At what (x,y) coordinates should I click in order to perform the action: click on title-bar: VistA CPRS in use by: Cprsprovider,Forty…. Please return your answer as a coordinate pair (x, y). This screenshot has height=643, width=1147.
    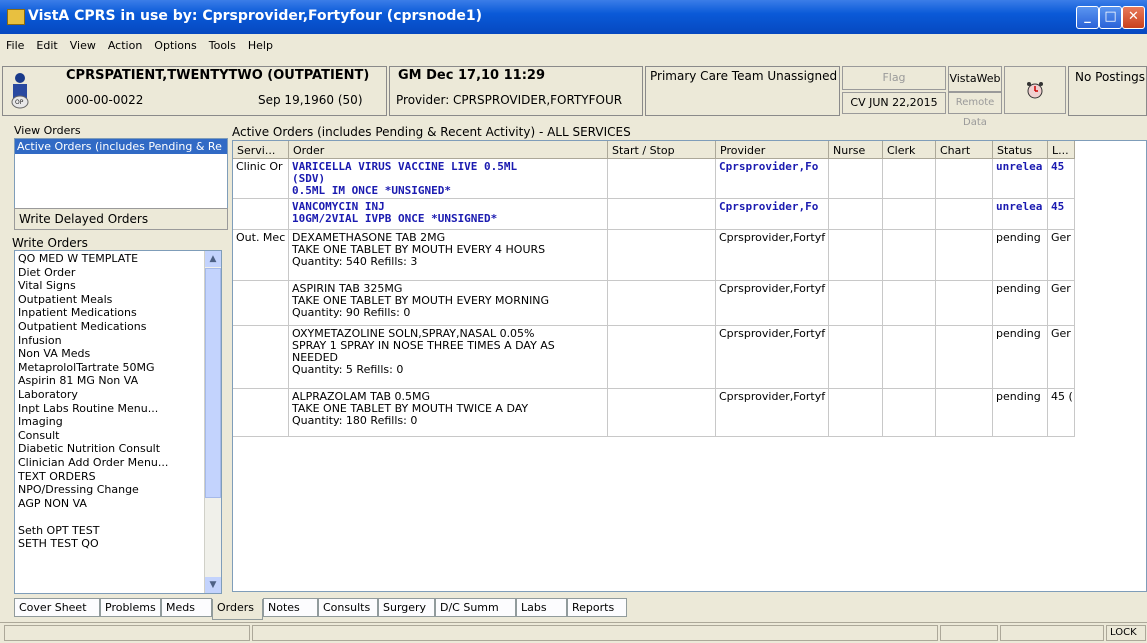
    Looking at the image, I should click on (573, 17).